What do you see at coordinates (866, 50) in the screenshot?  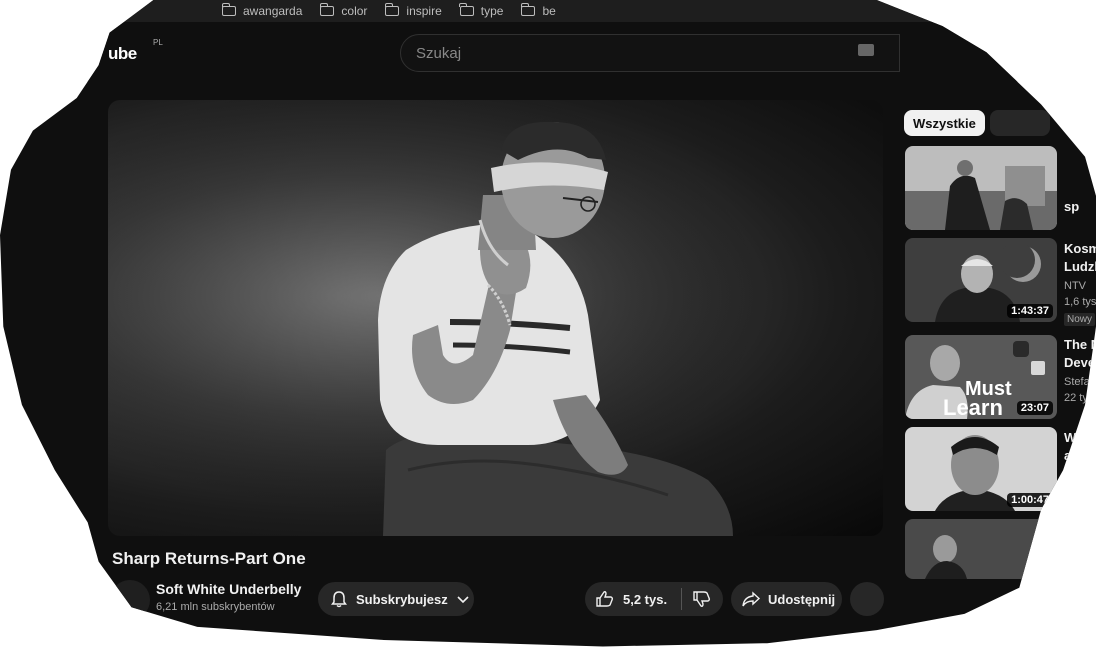 I see `search-icon` at bounding box center [866, 50].